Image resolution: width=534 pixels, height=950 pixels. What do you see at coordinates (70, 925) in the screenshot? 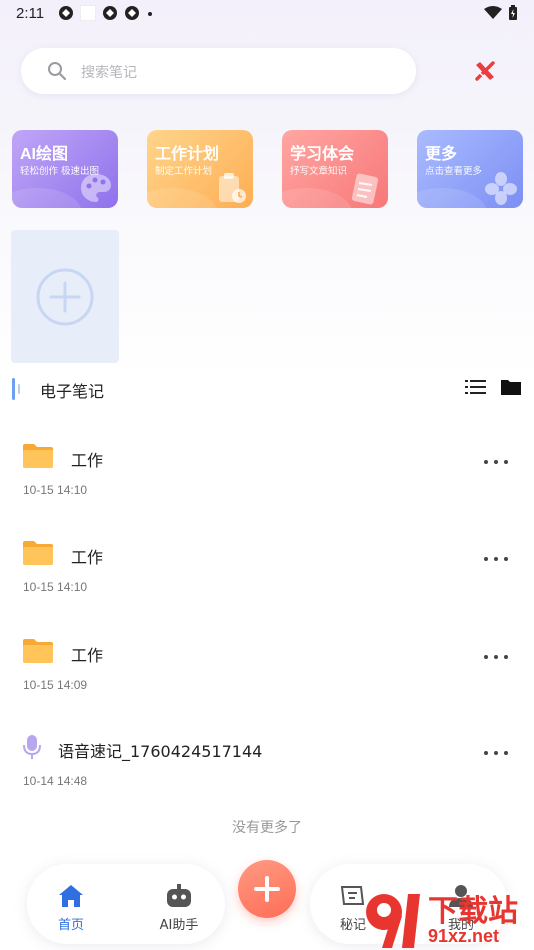
I see `nav-home-label: 首页` at bounding box center [70, 925].